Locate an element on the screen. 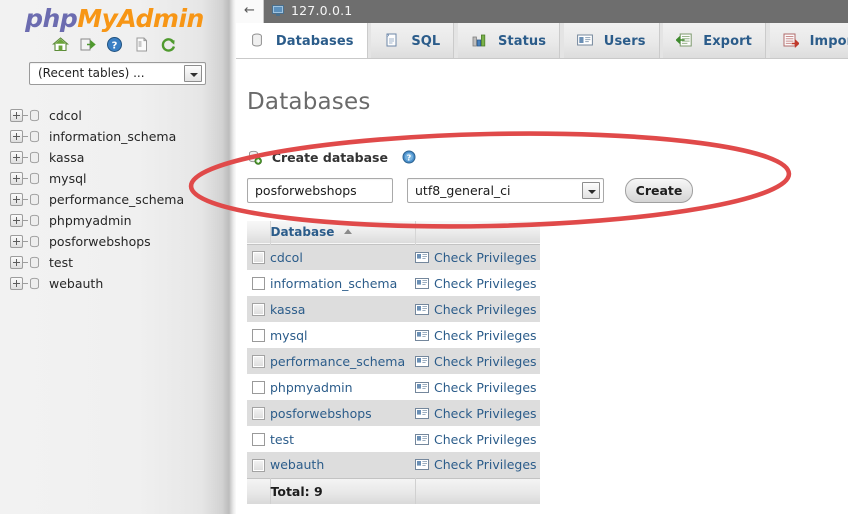 The width and height of the screenshot is (848, 514). table-row: mysql Check Privileges is located at coordinates (393, 335).